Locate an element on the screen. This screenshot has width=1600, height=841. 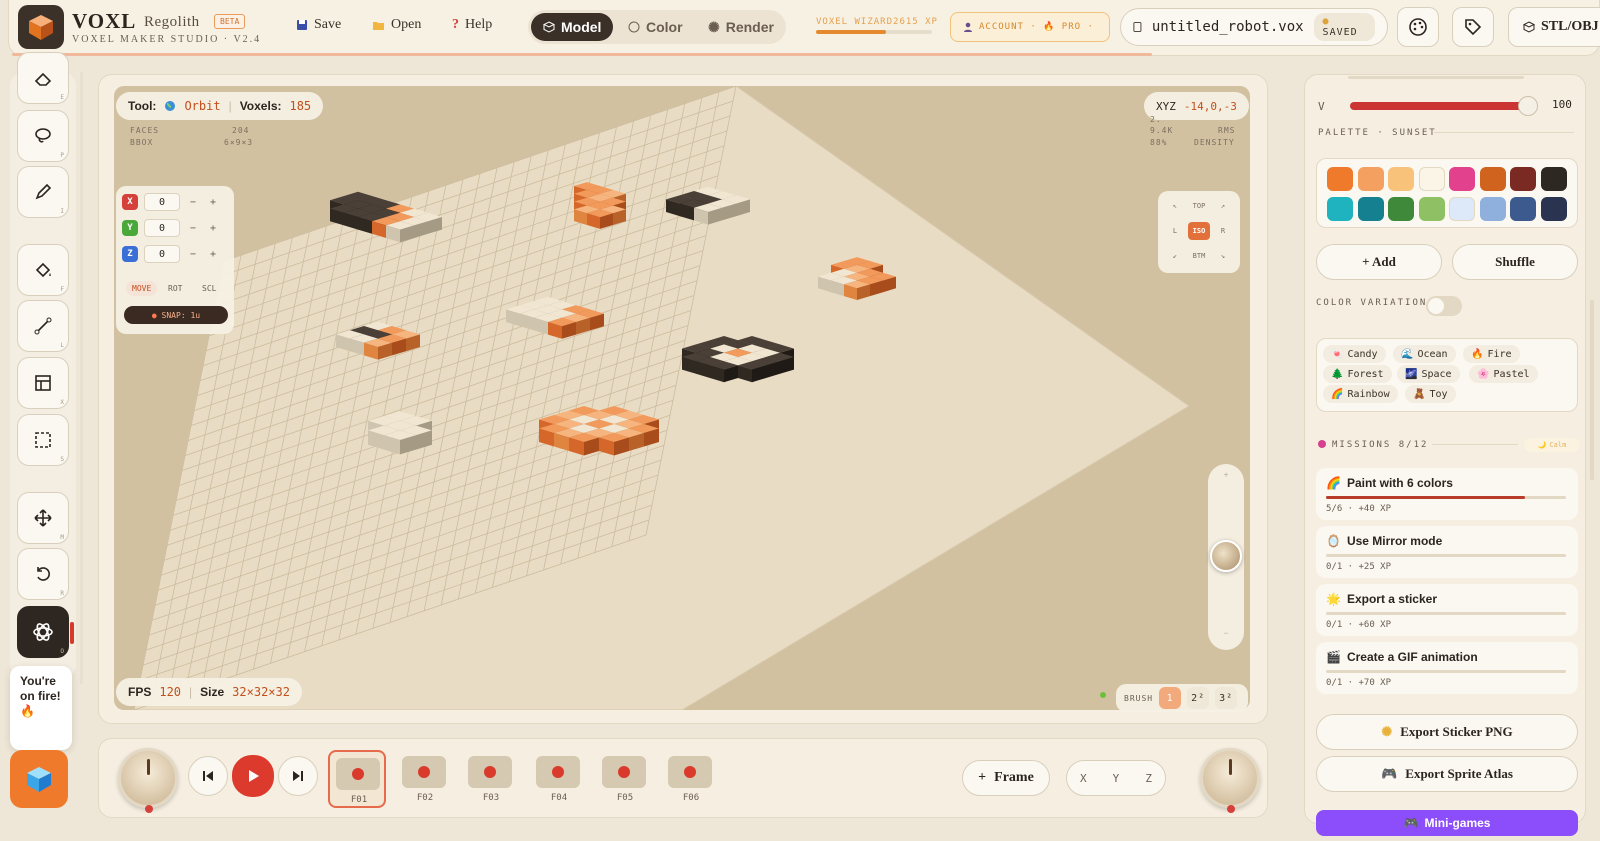
view-iso: ISO is located at coordinates (1199, 231).